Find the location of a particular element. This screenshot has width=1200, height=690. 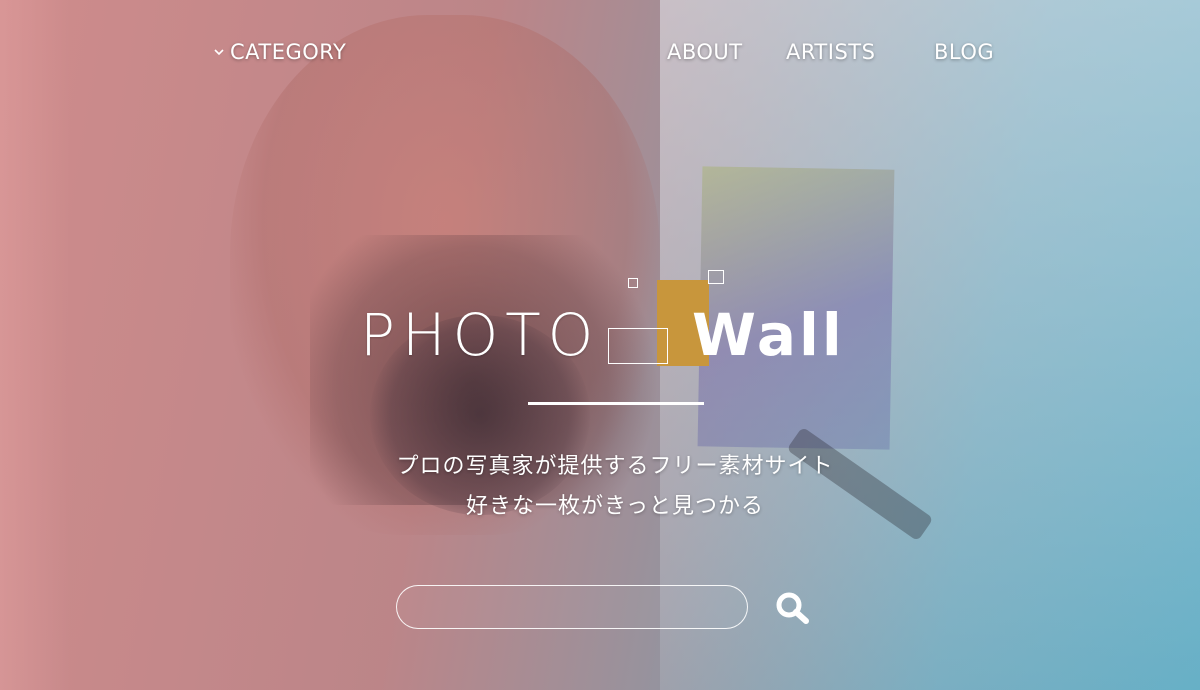

tagline-line-2: 好きな一枚がきっと見つかる is located at coordinates (615, 506).